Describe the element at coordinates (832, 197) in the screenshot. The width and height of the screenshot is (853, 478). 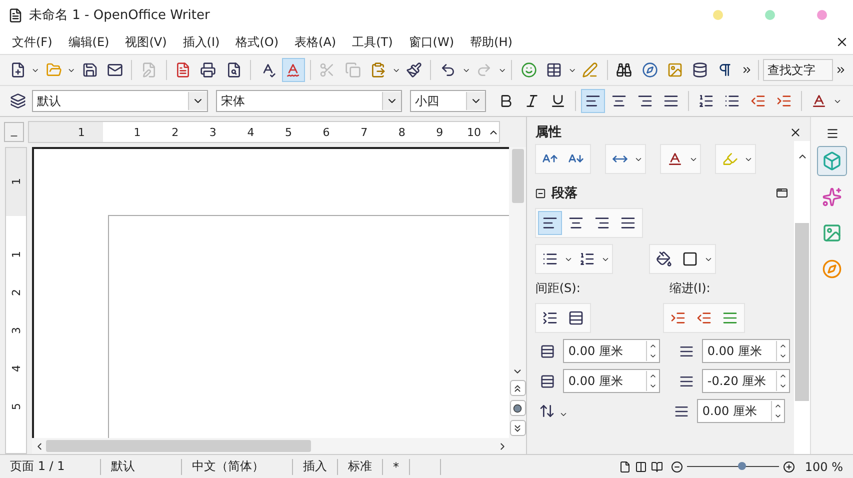
I see `styles-sparkle-icon` at that location.